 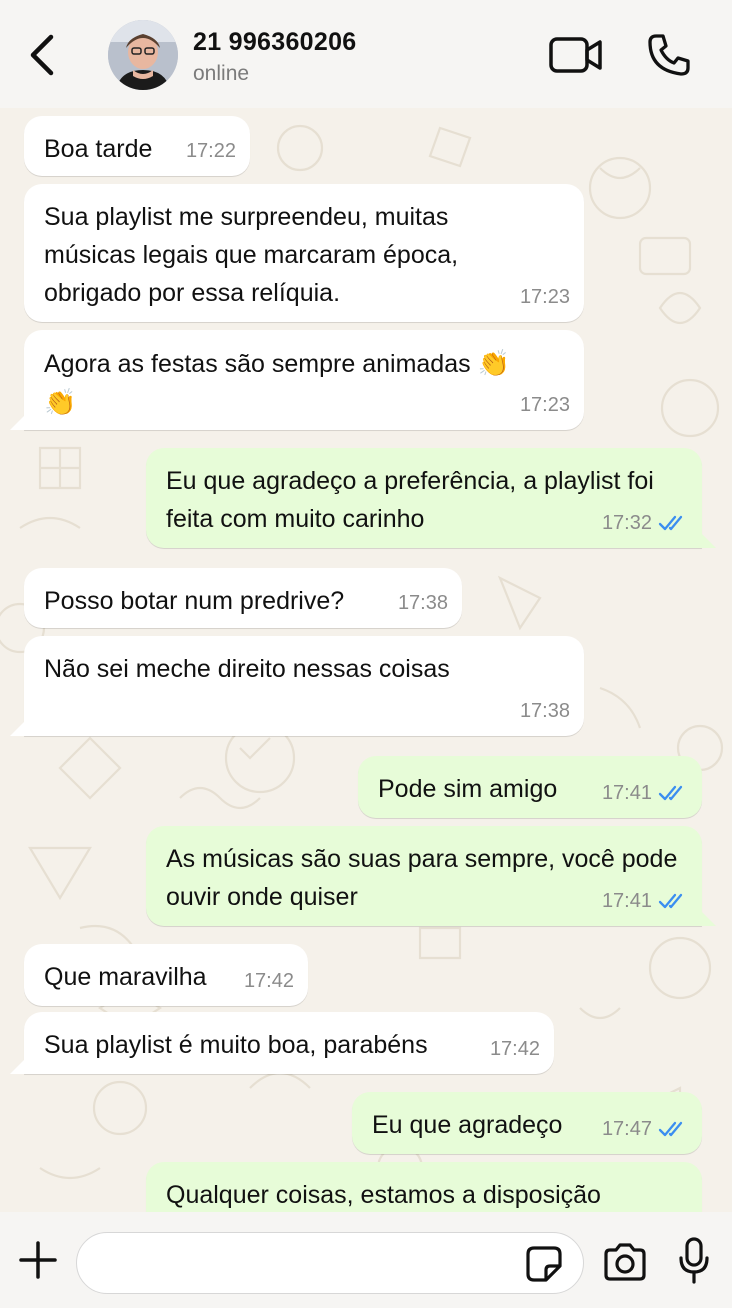 I want to click on message-text: Boa tarde, so click(x=98, y=149).